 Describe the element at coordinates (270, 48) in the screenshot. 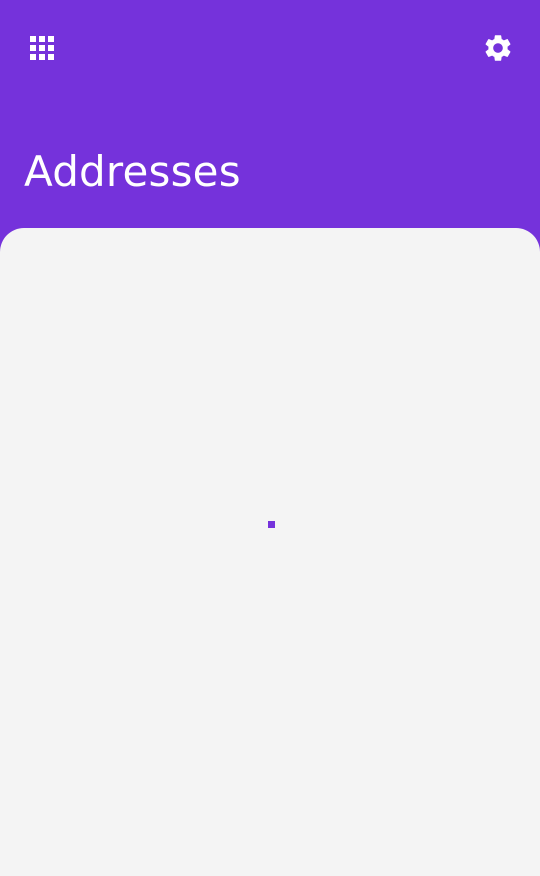

I see `top-app-bar` at that location.